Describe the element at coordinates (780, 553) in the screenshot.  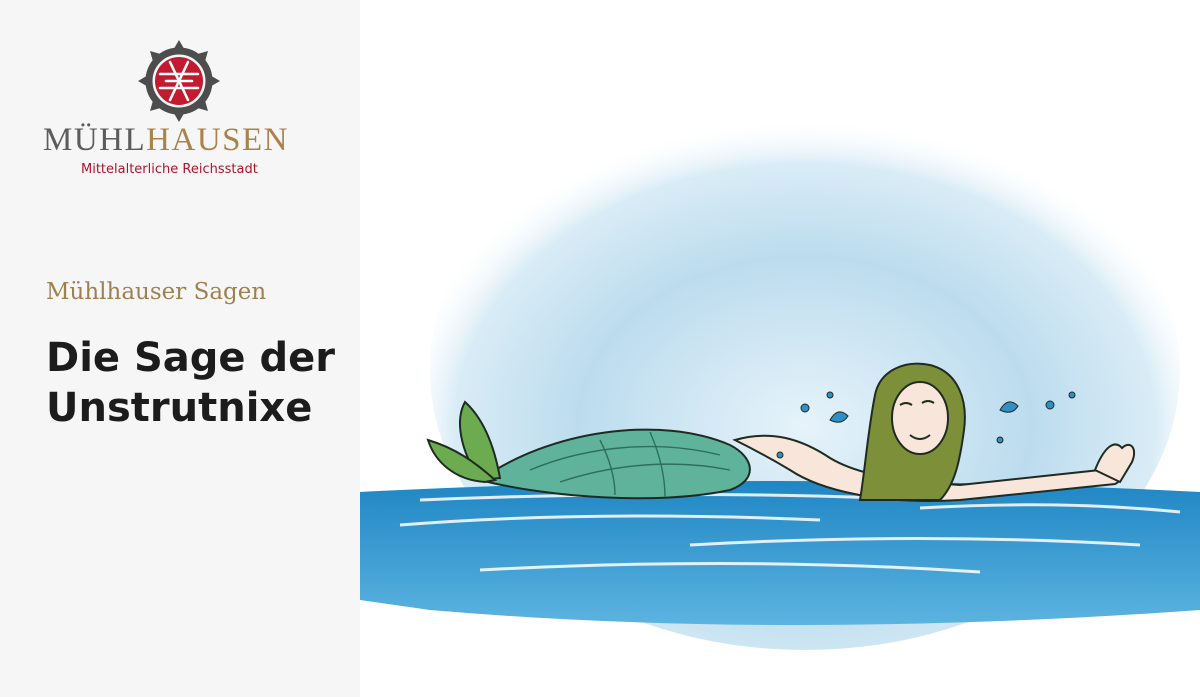
I see `water` at that location.